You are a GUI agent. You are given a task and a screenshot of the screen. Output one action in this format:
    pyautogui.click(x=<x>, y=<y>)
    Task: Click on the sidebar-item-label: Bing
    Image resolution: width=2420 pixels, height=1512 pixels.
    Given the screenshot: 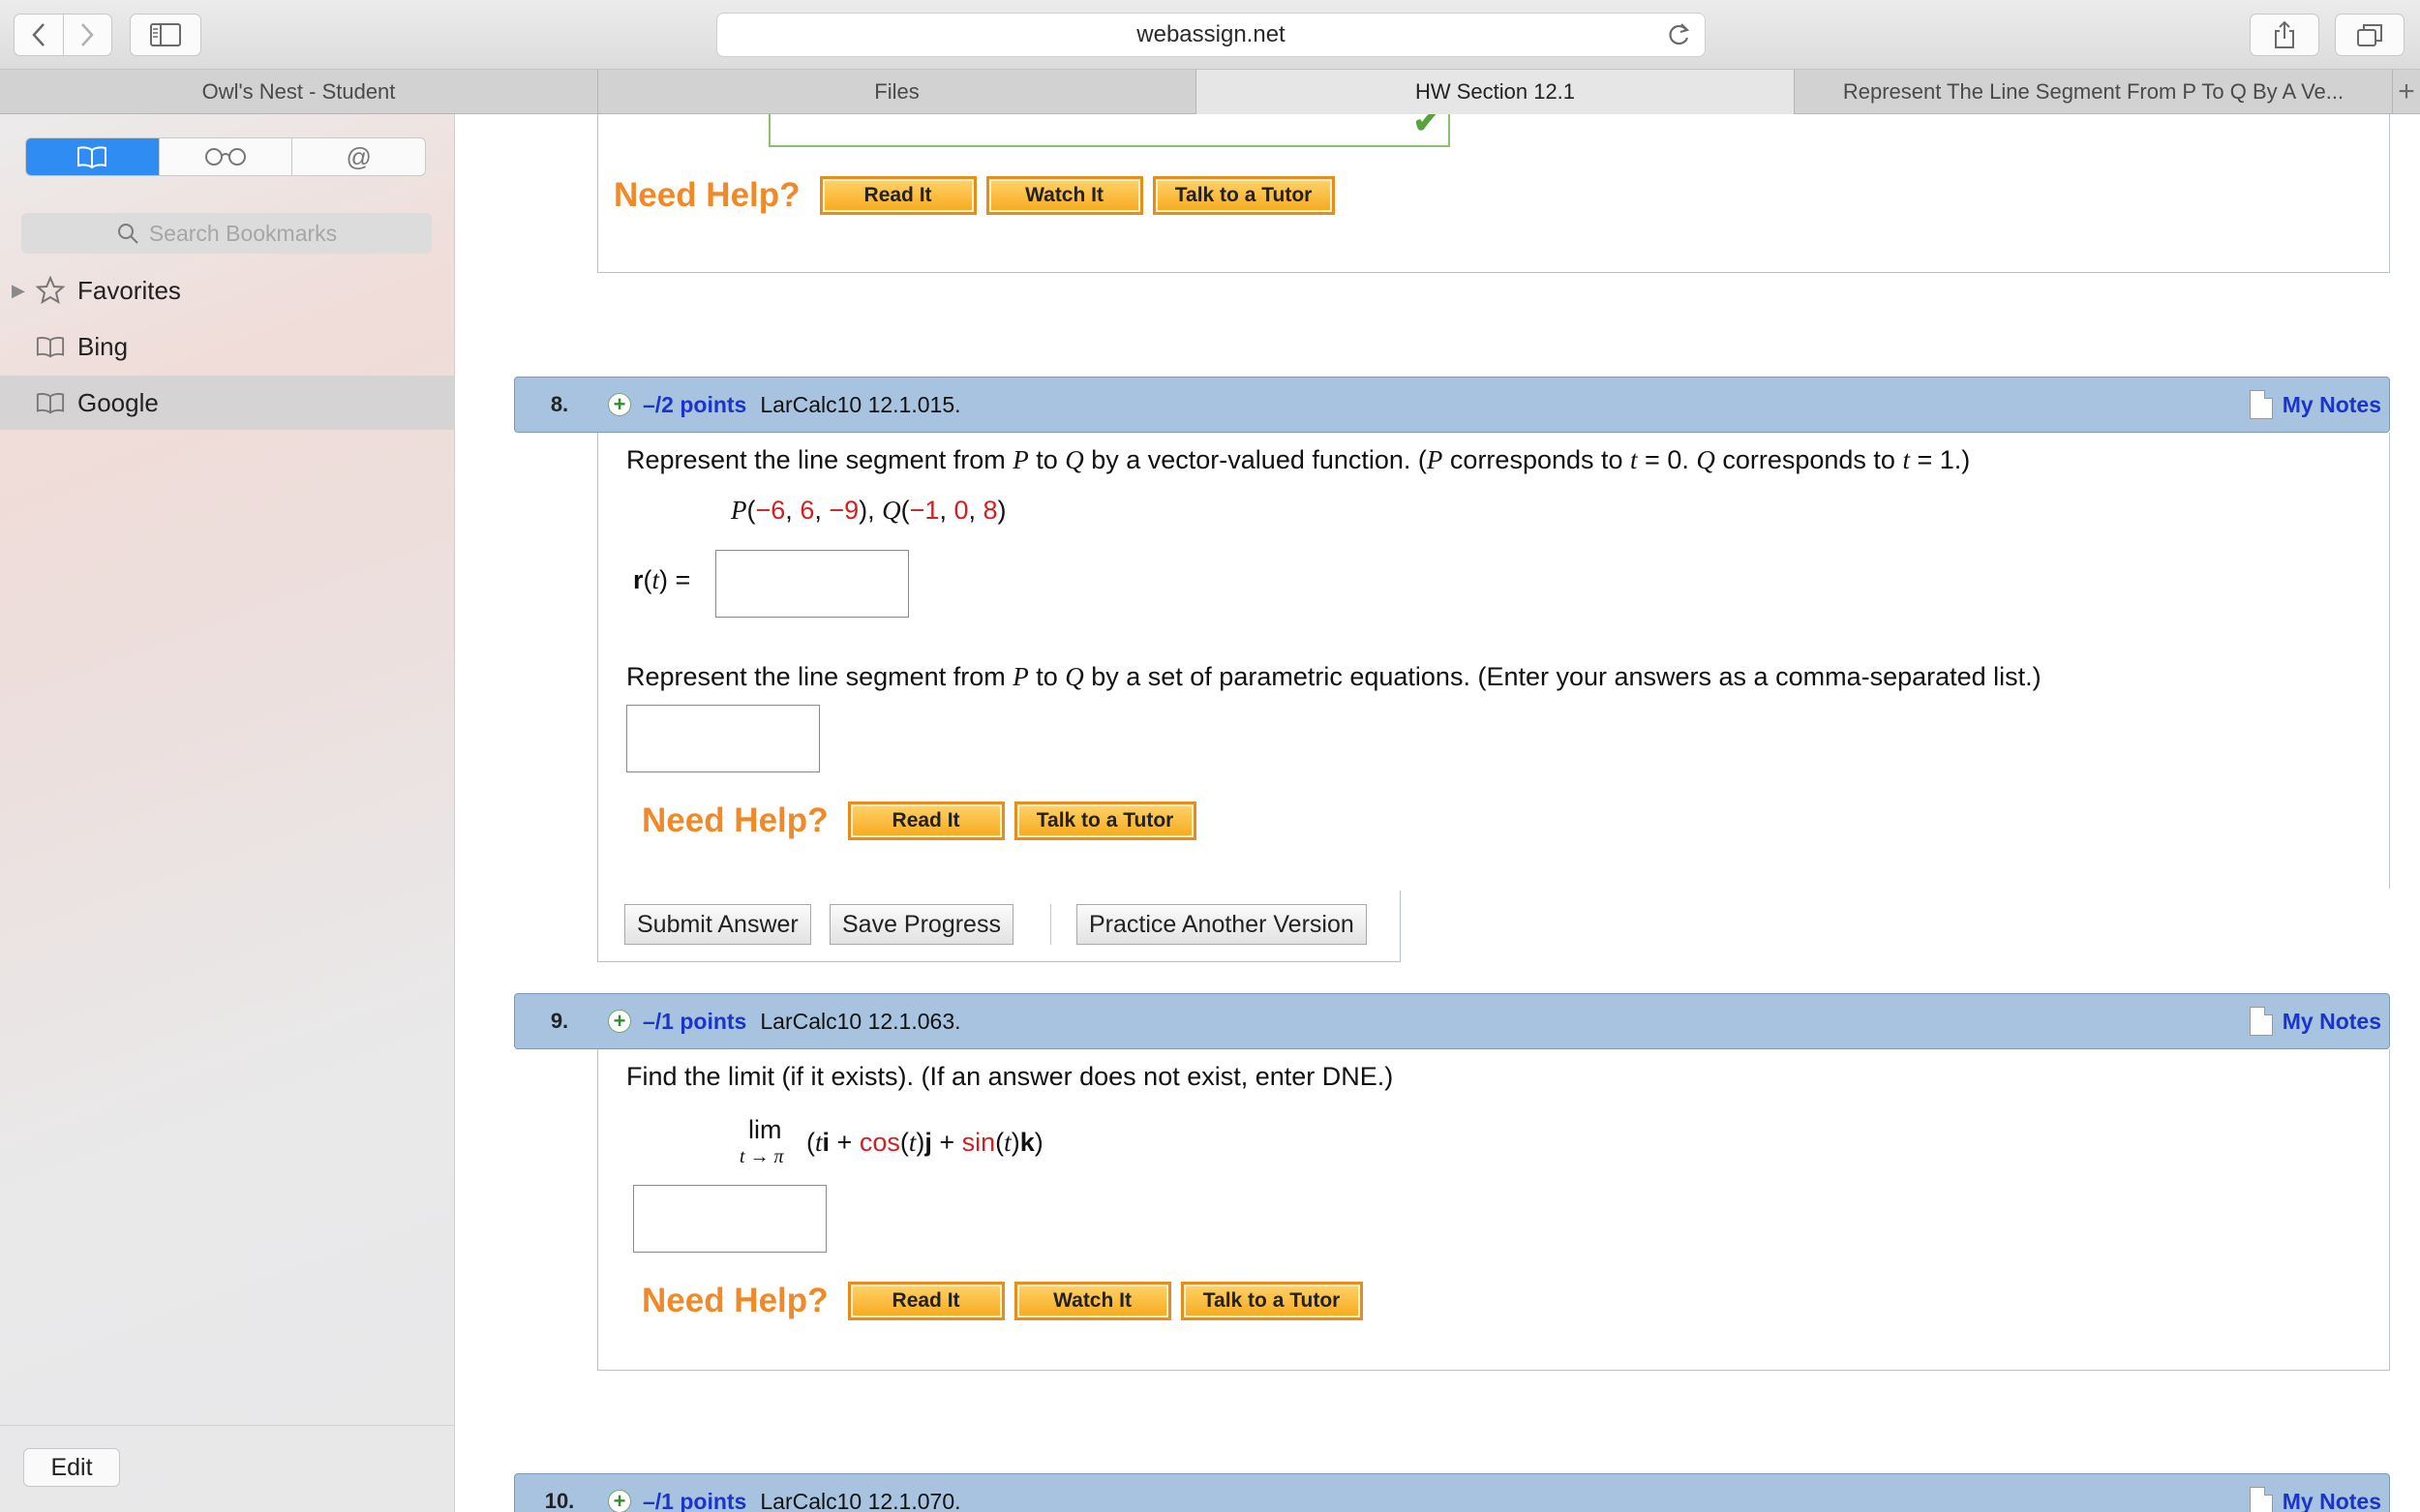 What is the action you would take?
    pyautogui.click(x=103, y=346)
    